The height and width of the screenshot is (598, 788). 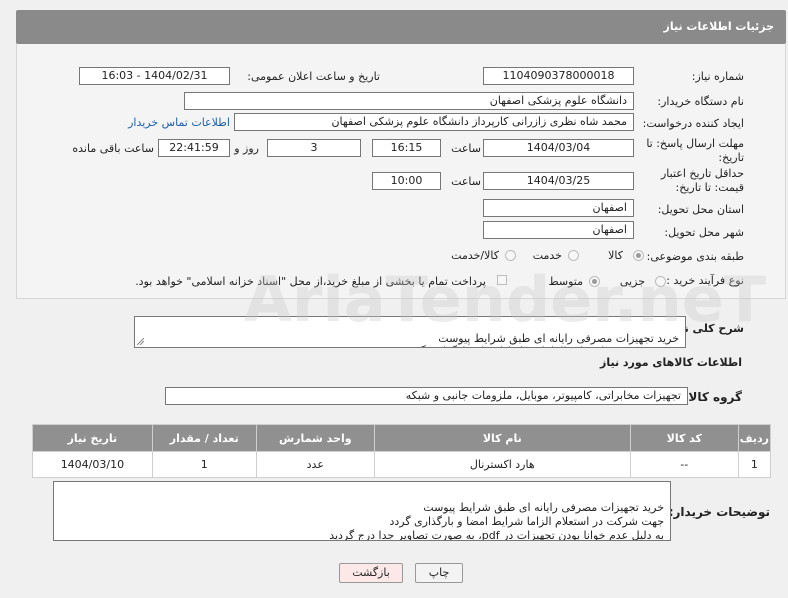 I want to click on price-validity-label: حداقل تاریخ اعتبار قیمت: تا تاریخ:, so click(x=702, y=180).